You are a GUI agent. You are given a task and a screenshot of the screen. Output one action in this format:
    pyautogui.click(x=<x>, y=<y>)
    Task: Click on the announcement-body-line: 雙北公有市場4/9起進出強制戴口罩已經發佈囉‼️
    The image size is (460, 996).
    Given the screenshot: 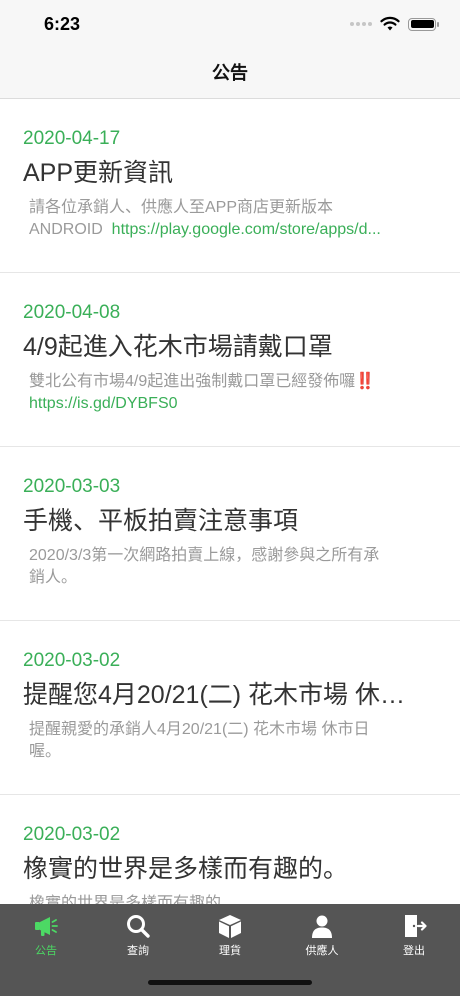 What is the action you would take?
    pyautogui.click(x=202, y=381)
    